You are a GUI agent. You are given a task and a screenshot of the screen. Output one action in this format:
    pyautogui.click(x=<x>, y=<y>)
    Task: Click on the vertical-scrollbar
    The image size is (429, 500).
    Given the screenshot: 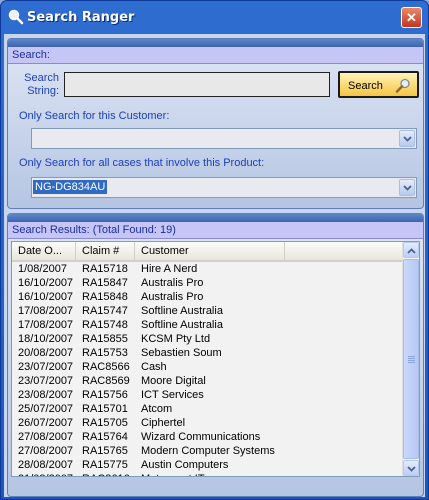 What is the action you would take?
    pyautogui.click(x=410, y=359)
    